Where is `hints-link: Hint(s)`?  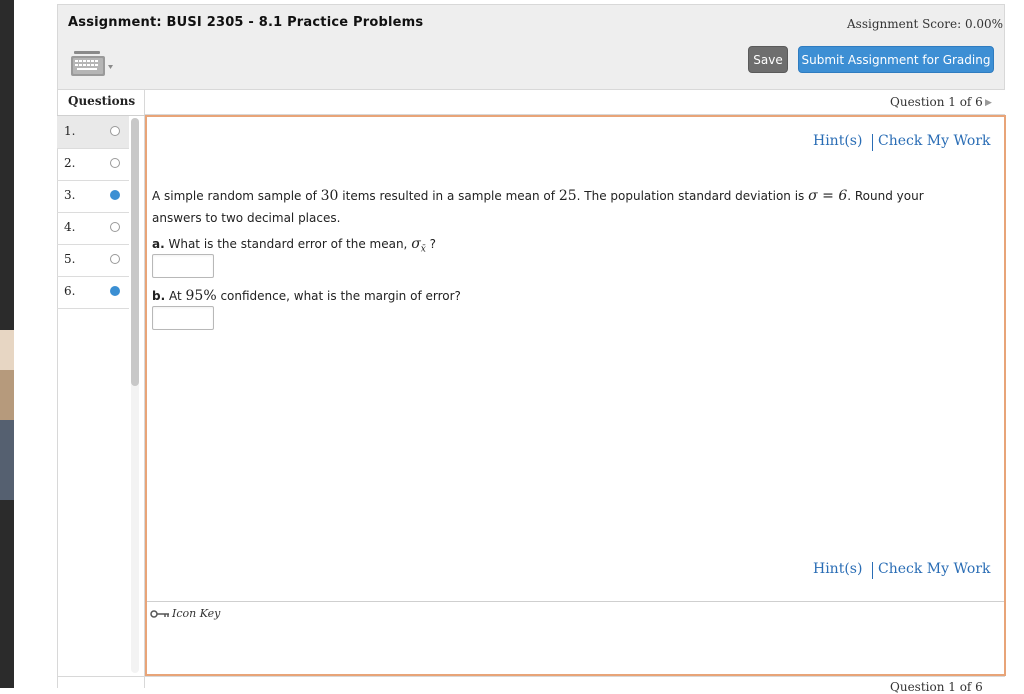 hints-link: Hint(s) is located at coordinates (837, 141).